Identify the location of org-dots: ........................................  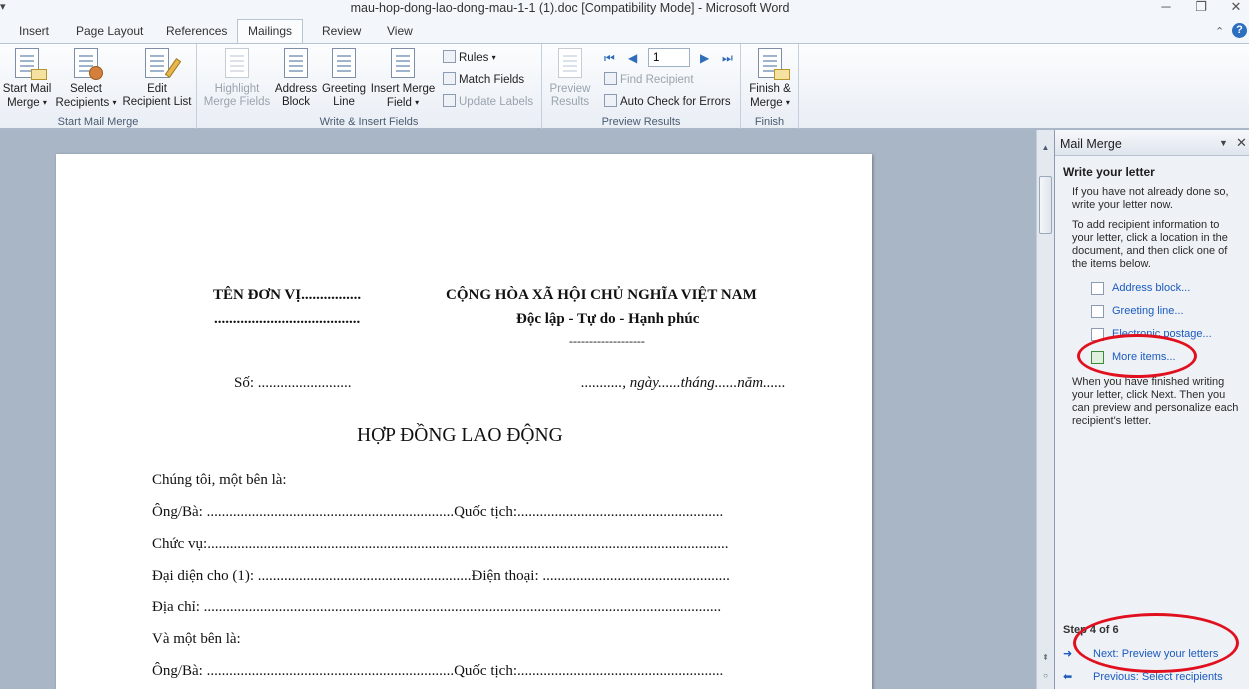
(287, 319).